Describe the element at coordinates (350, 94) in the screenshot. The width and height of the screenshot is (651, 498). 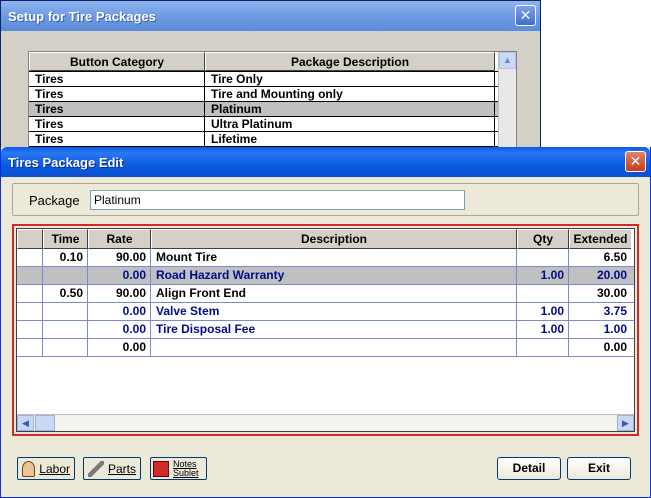
I see `package-description-cell: Tire and Mounting only` at that location.